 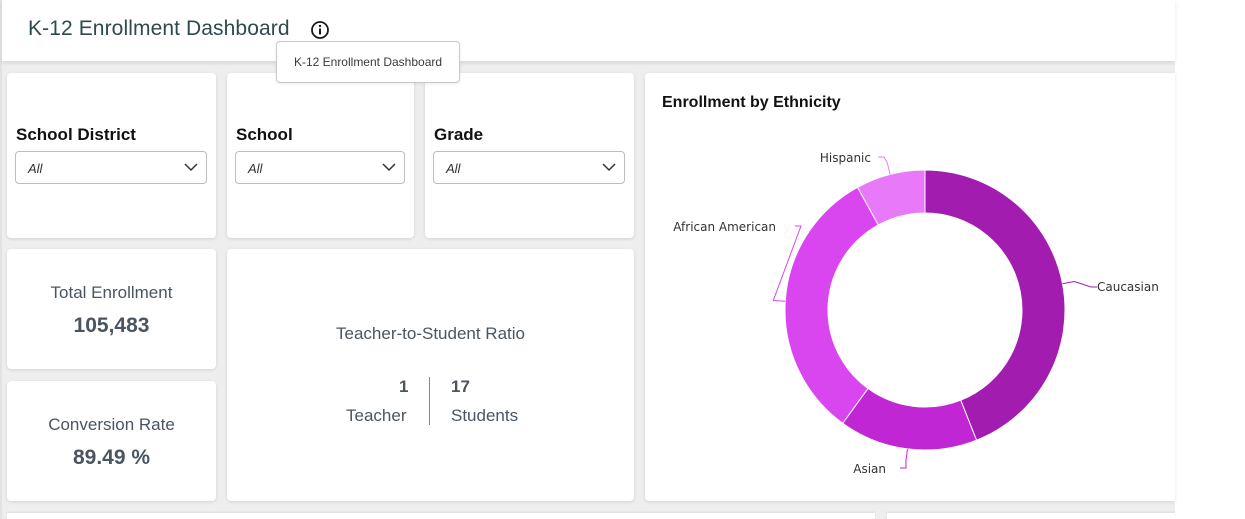 I want to click on ratio-divider, so click(x=429, y=401).